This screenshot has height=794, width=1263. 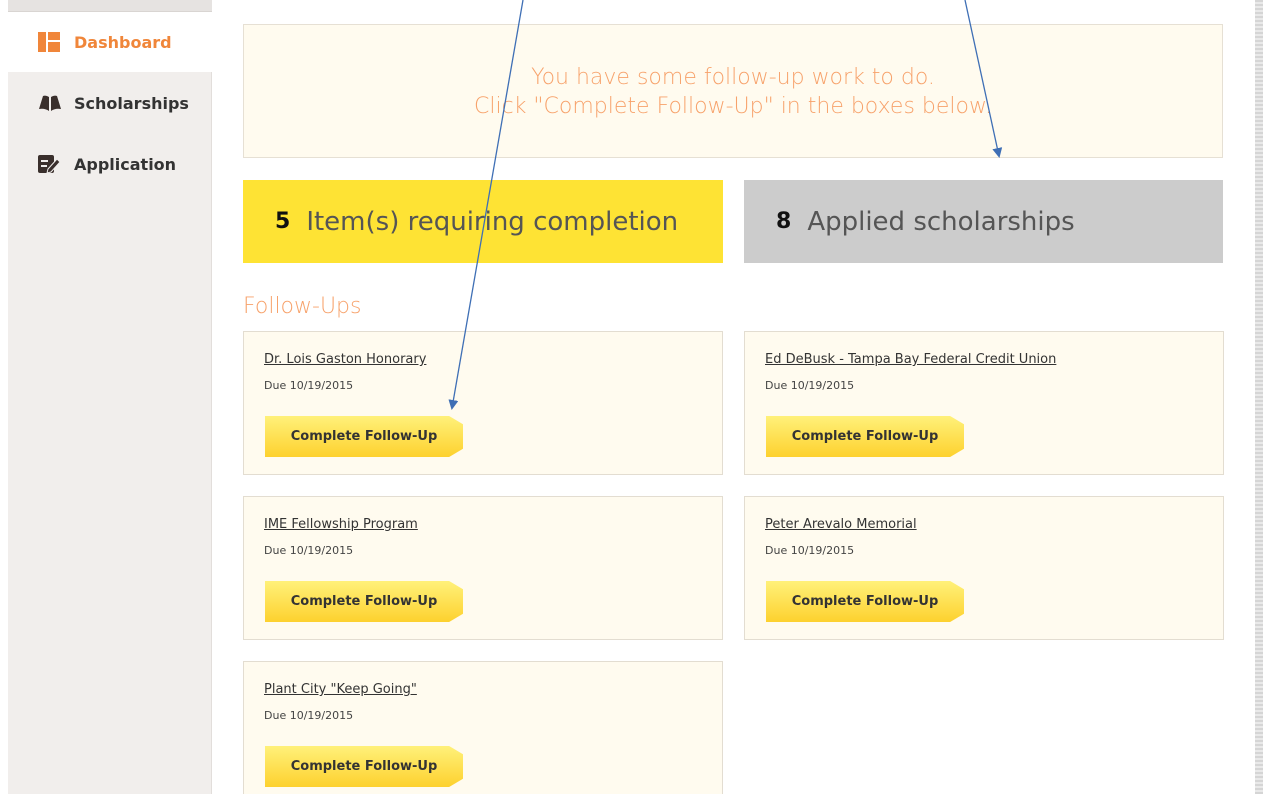 I want to click on edit-icon, so click(x=49, y=164).